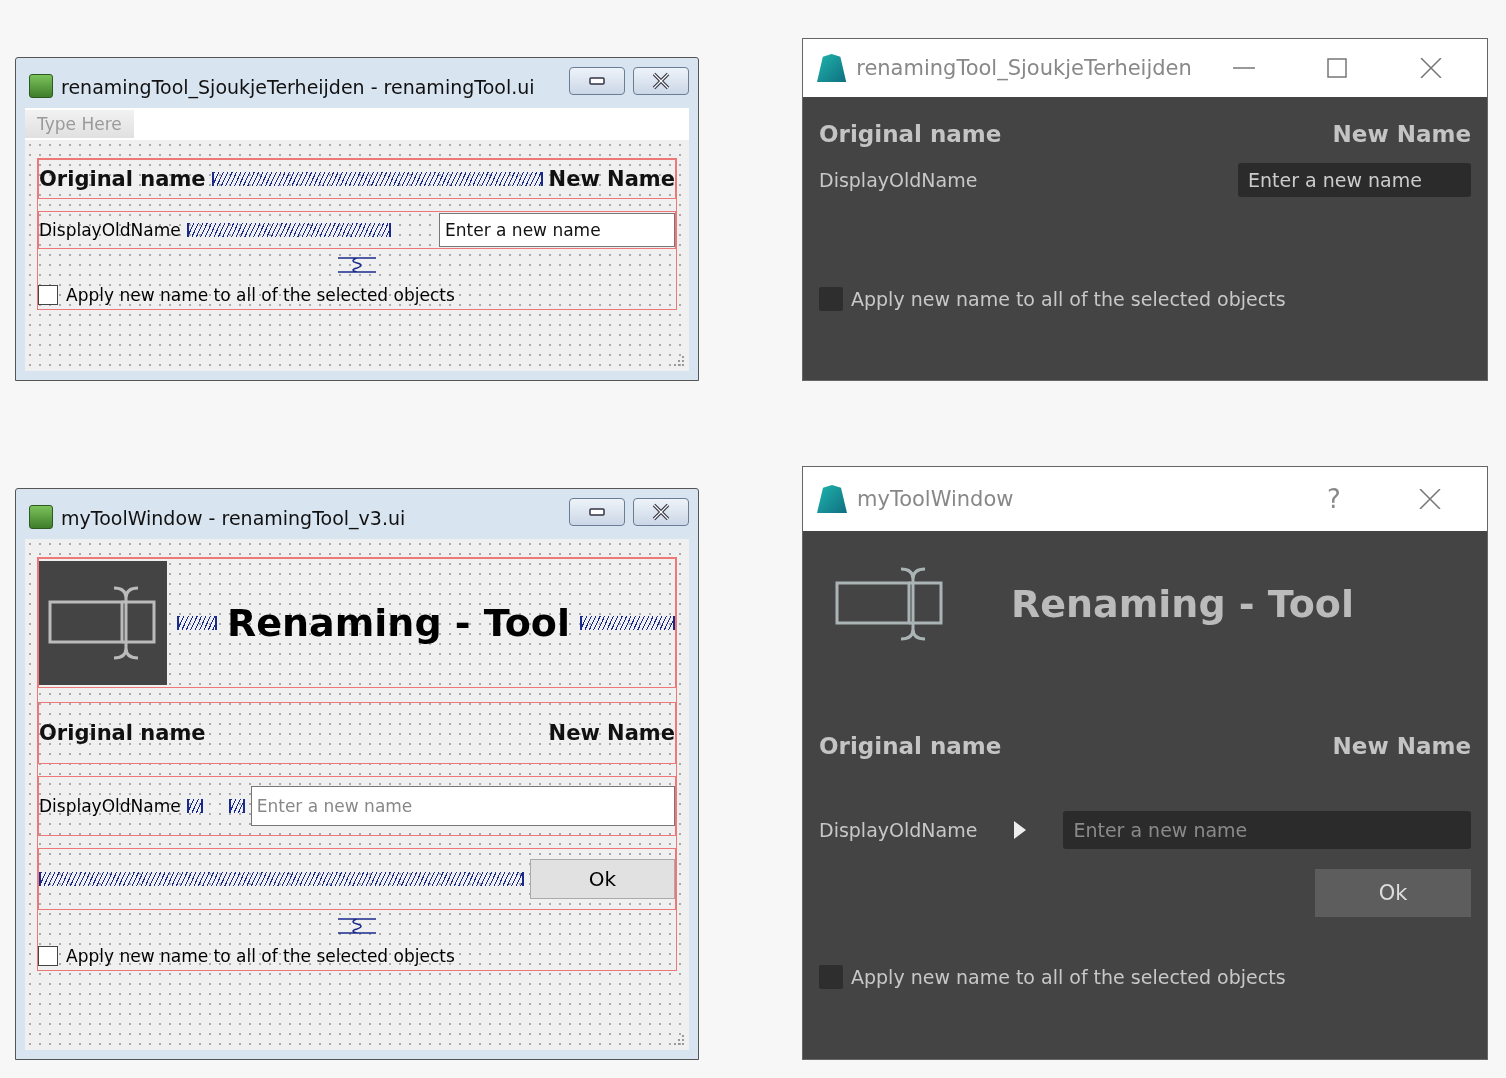 The height and width of the screenshot is (1078, 1506). What do you see at coordinates (936, 499) in the screenshot?
I see `window-title: myToolWindow` at bounding box center [936, 499].